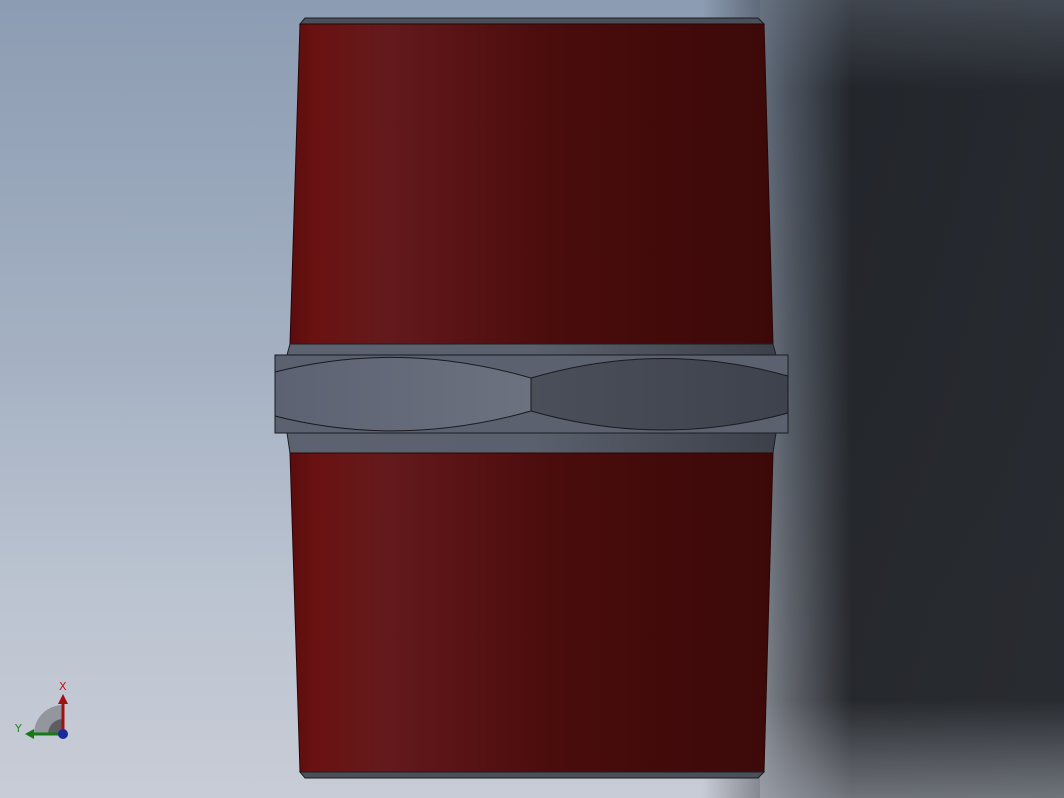 This screenshot has height=798, width=1064. I want to click on reference-triad: X Y, so click(47, 713).